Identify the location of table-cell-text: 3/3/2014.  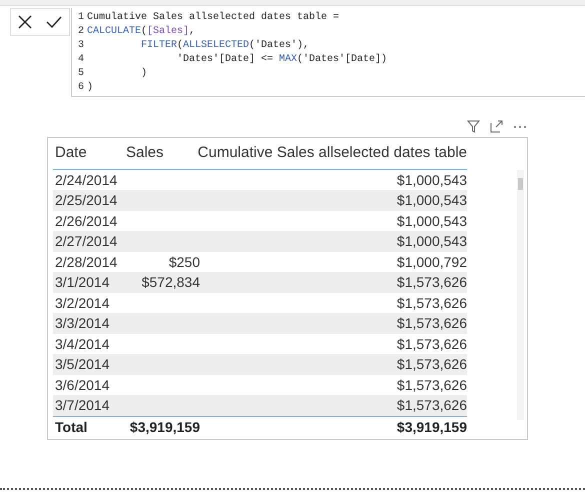
(82, 324).